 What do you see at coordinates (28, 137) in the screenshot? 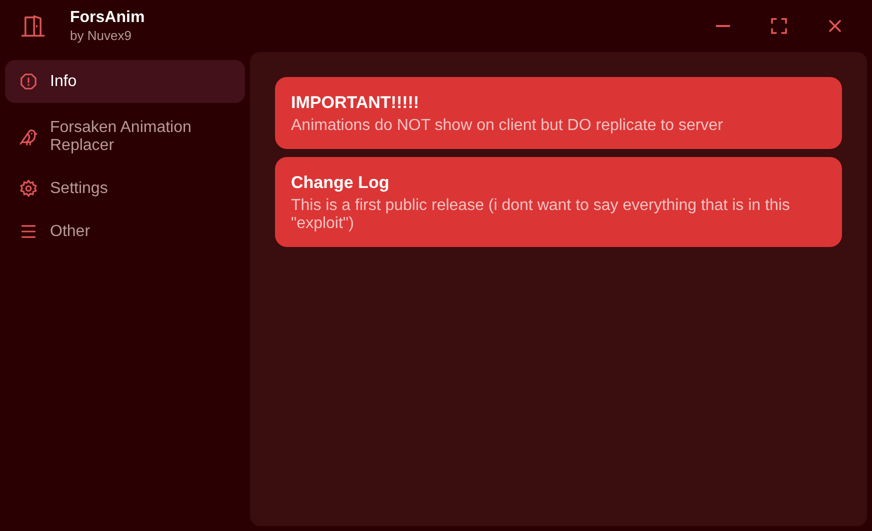
I see `bird-icon` at bounding box center [28, 137].